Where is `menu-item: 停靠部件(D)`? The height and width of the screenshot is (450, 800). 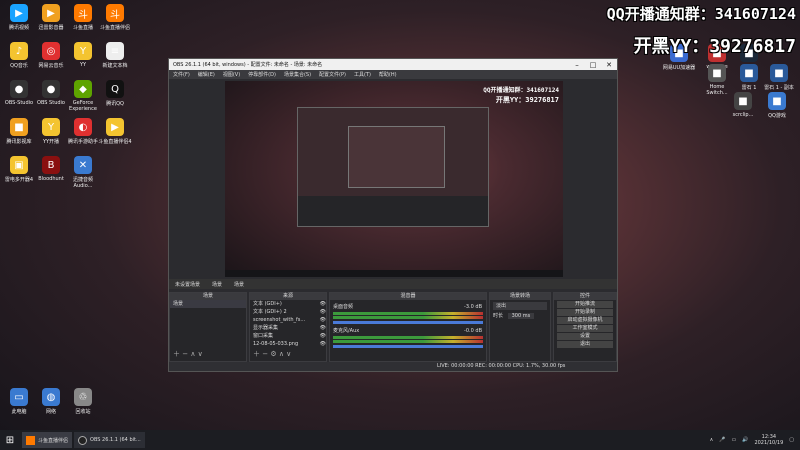 menu-item: 停靠部件(D) is located at coordinates (262, 74).